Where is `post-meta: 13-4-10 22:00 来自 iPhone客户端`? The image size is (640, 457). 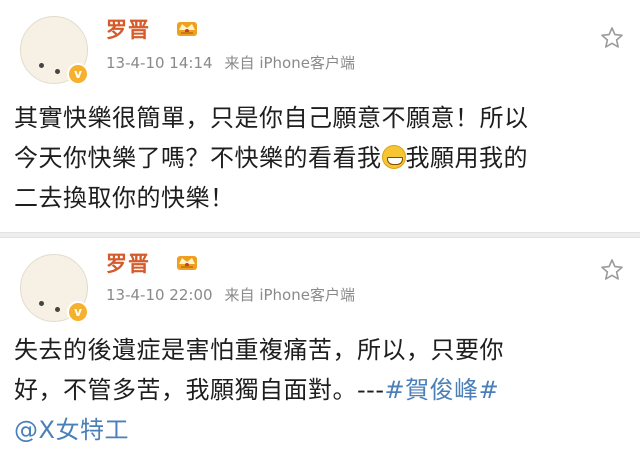
post-meta: 13-4-10 22:00 来自 iPhone客户端 is located at coordinates (230, 294).